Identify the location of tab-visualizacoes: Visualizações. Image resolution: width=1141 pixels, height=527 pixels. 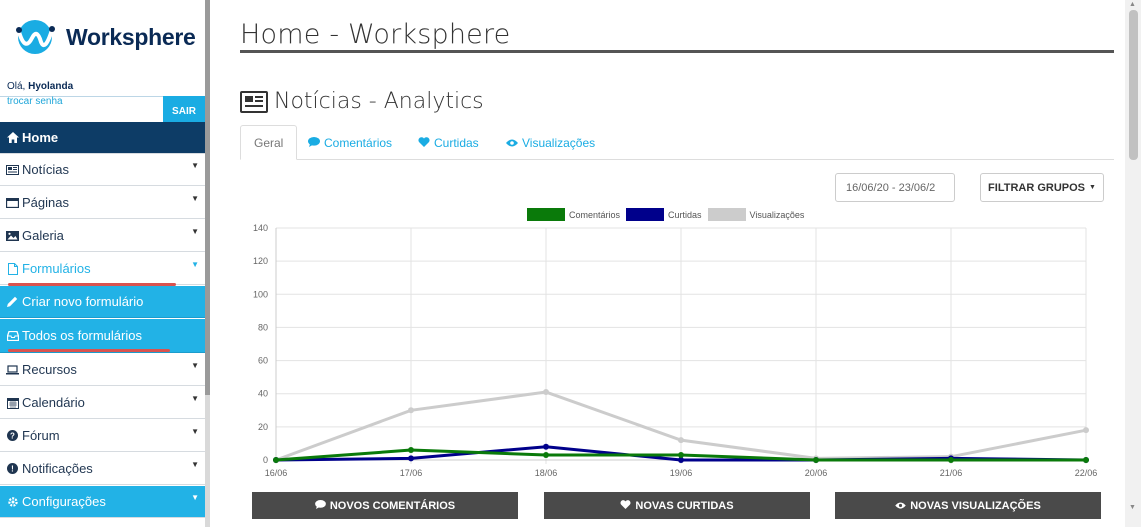
(550, 142).